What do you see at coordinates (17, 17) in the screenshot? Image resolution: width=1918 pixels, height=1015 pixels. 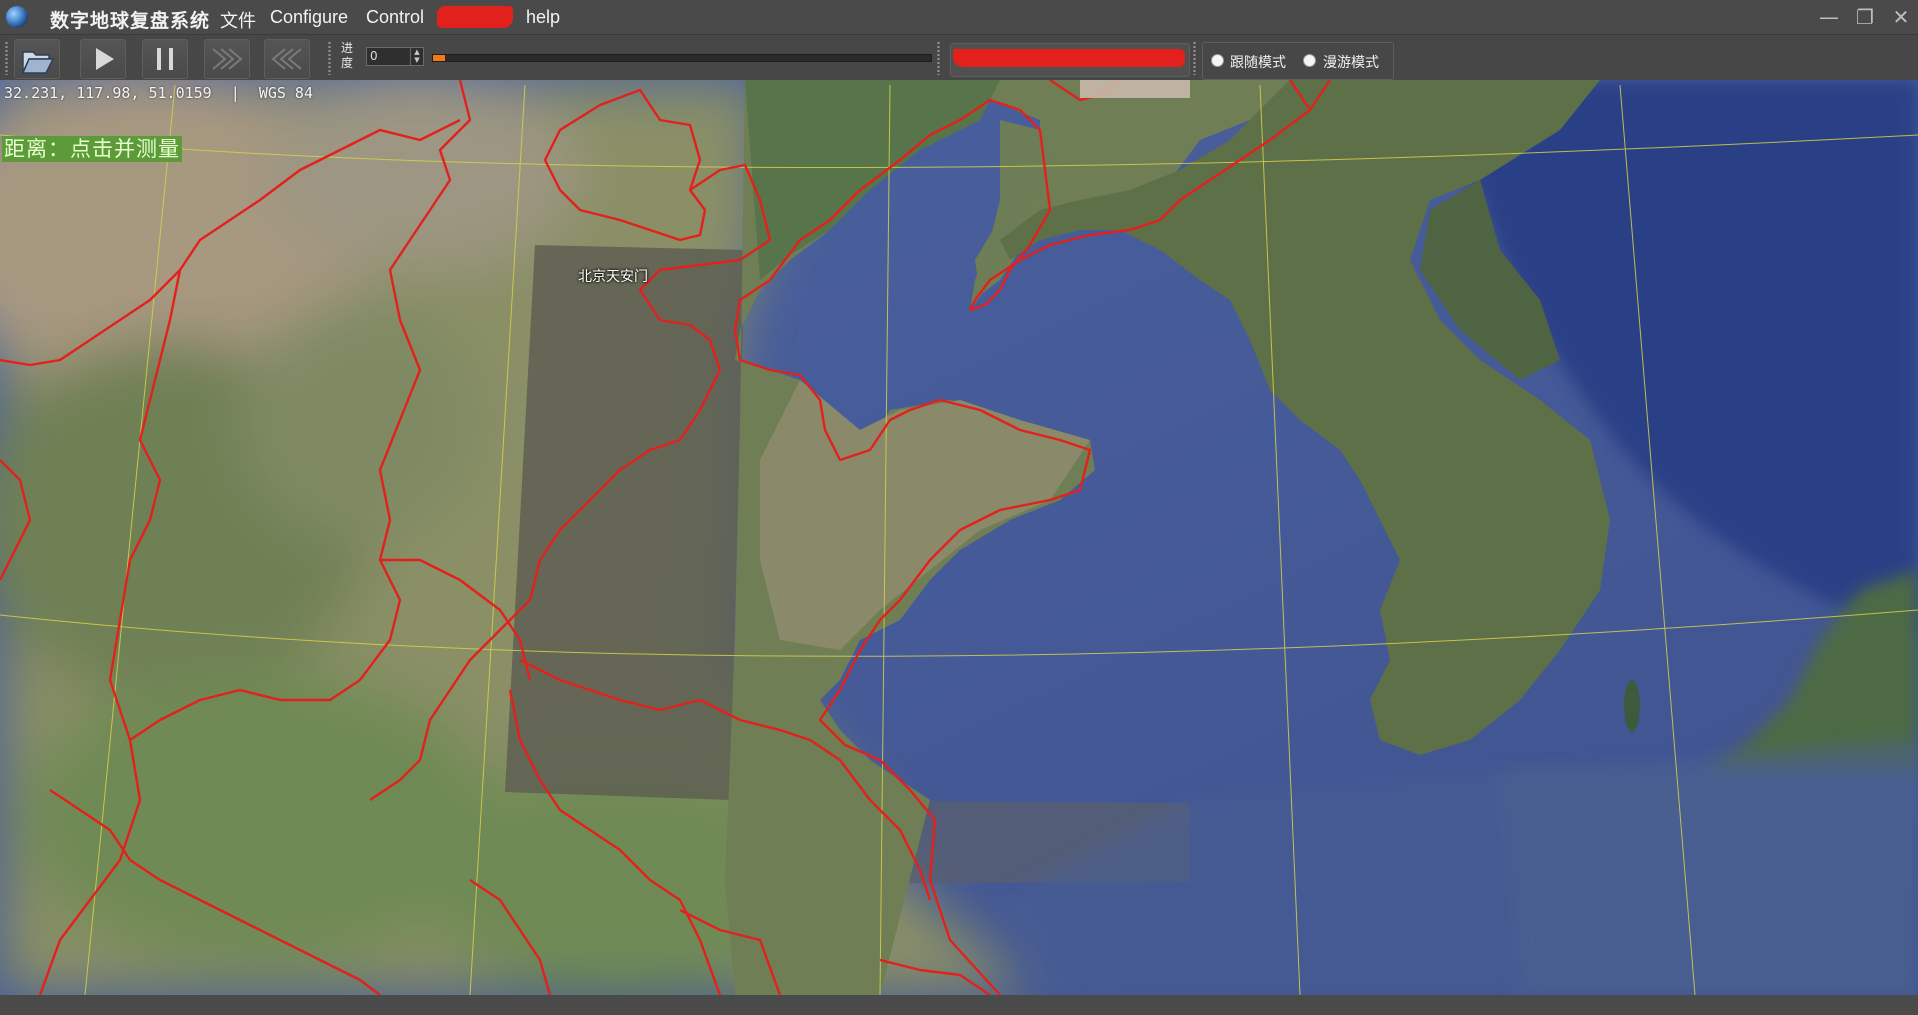 I see `globe-icon` at bounding box center [17, 17].